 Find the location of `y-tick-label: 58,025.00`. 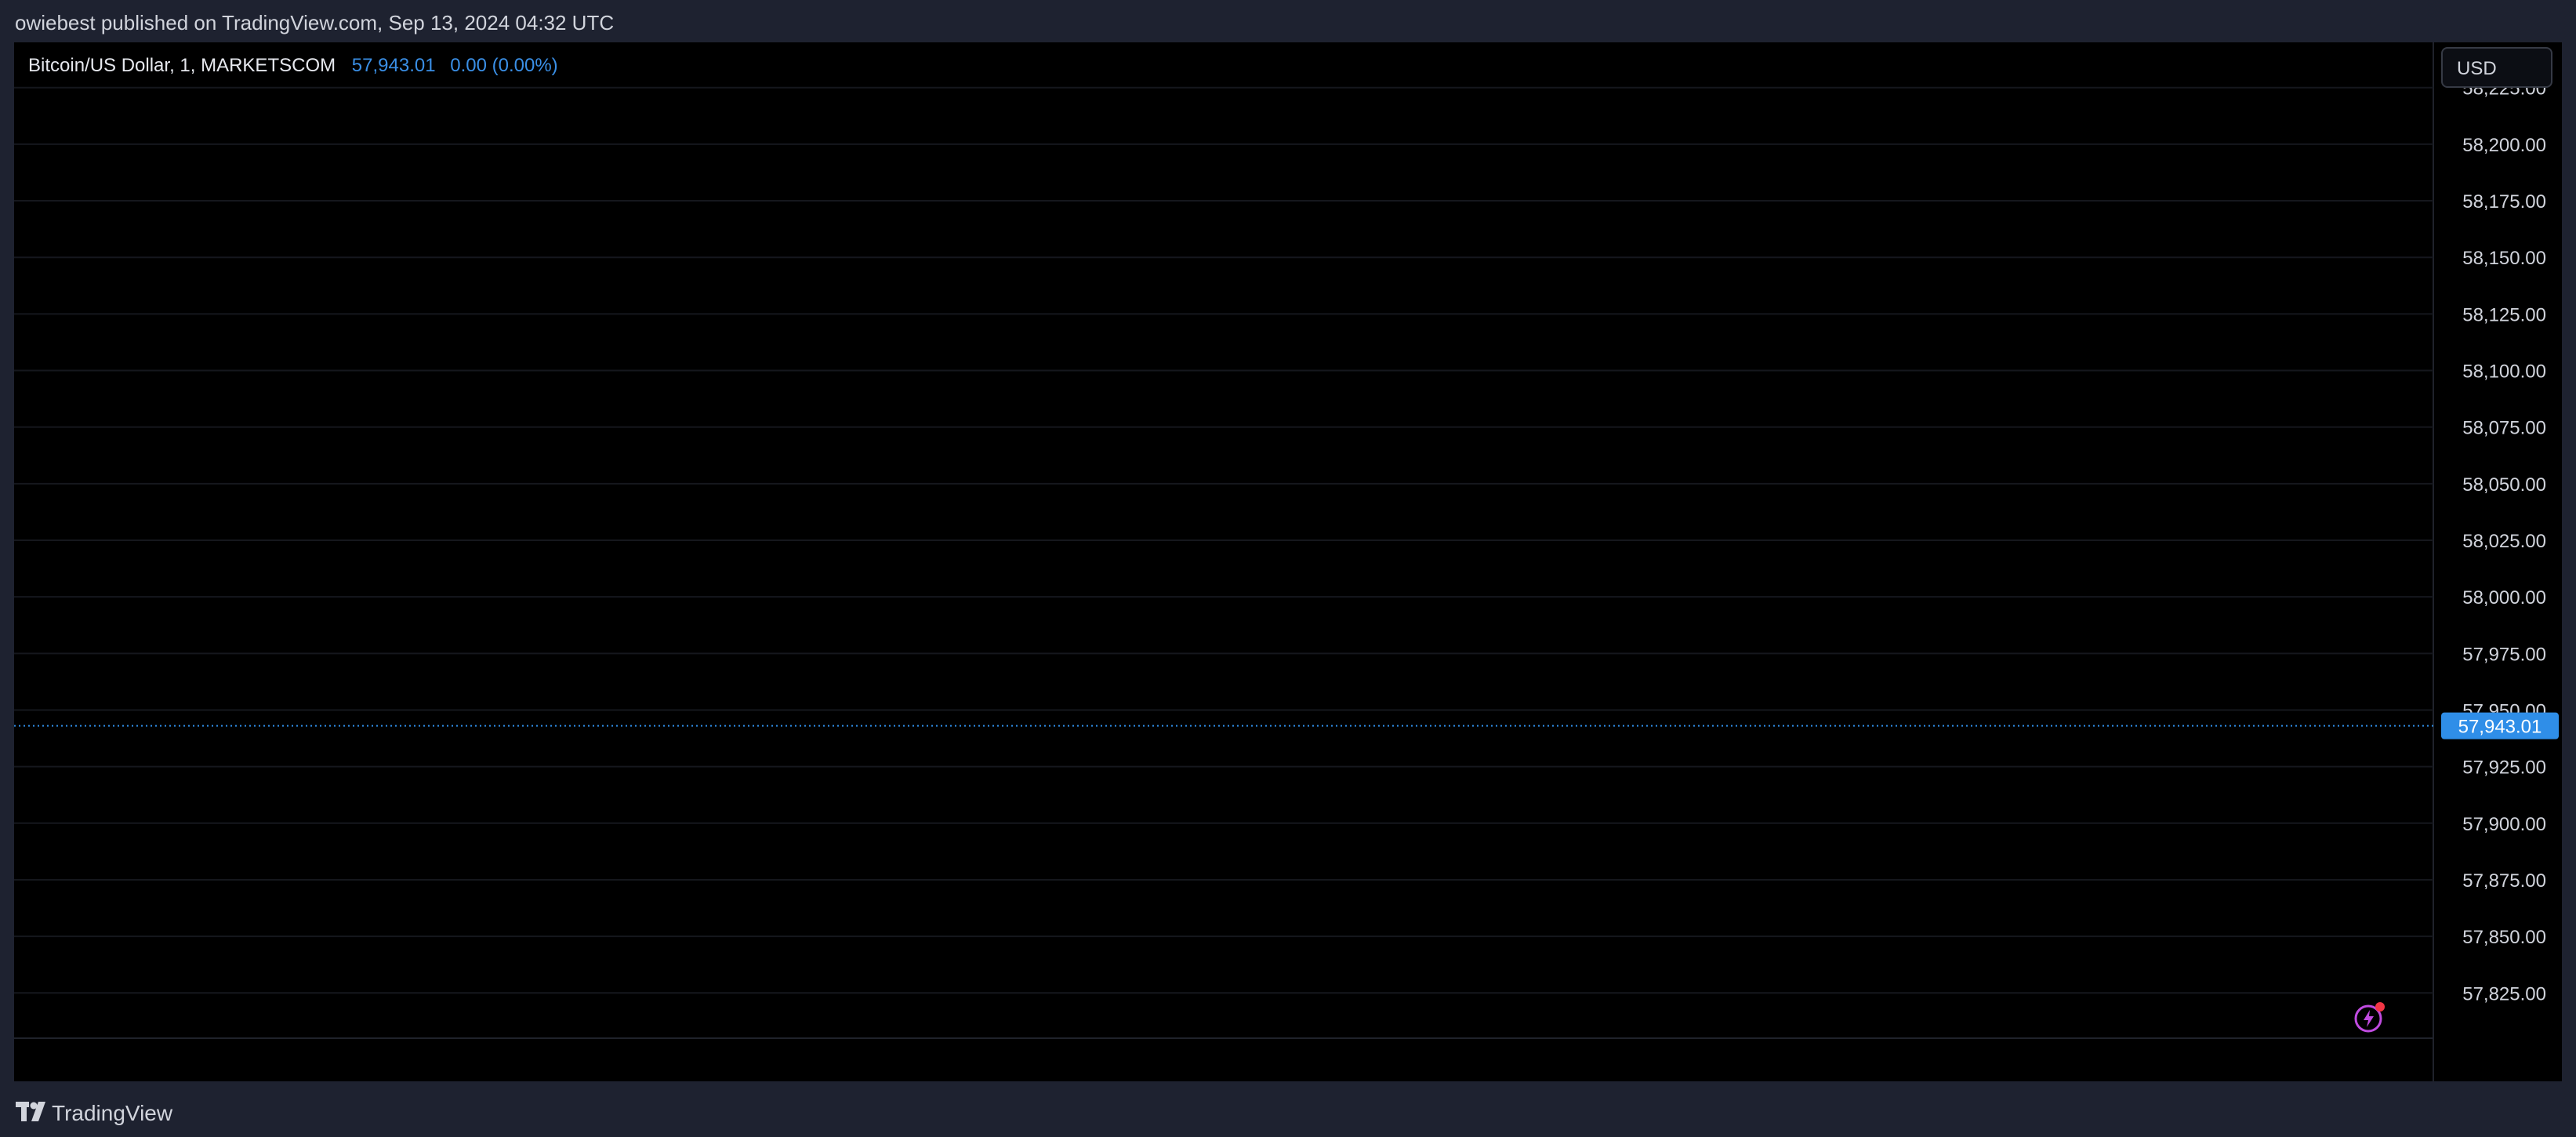

y-tick-label: 58,025.00 is located at coordinates (2504, 541).